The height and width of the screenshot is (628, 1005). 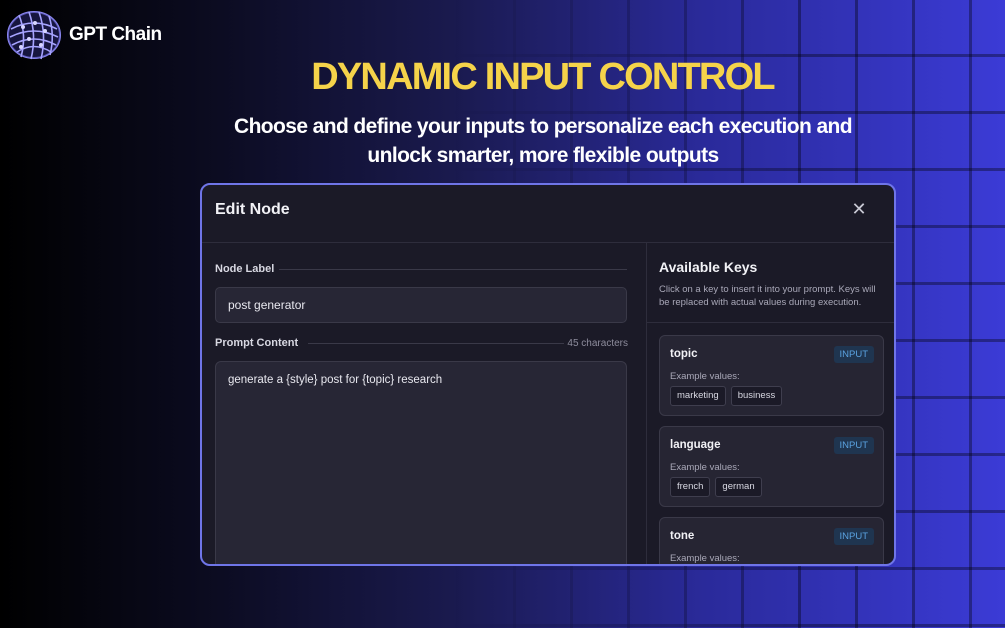 I want to click on hero-title: DYNAMIC INPUT CONTROL, so click(x=543, y=77).